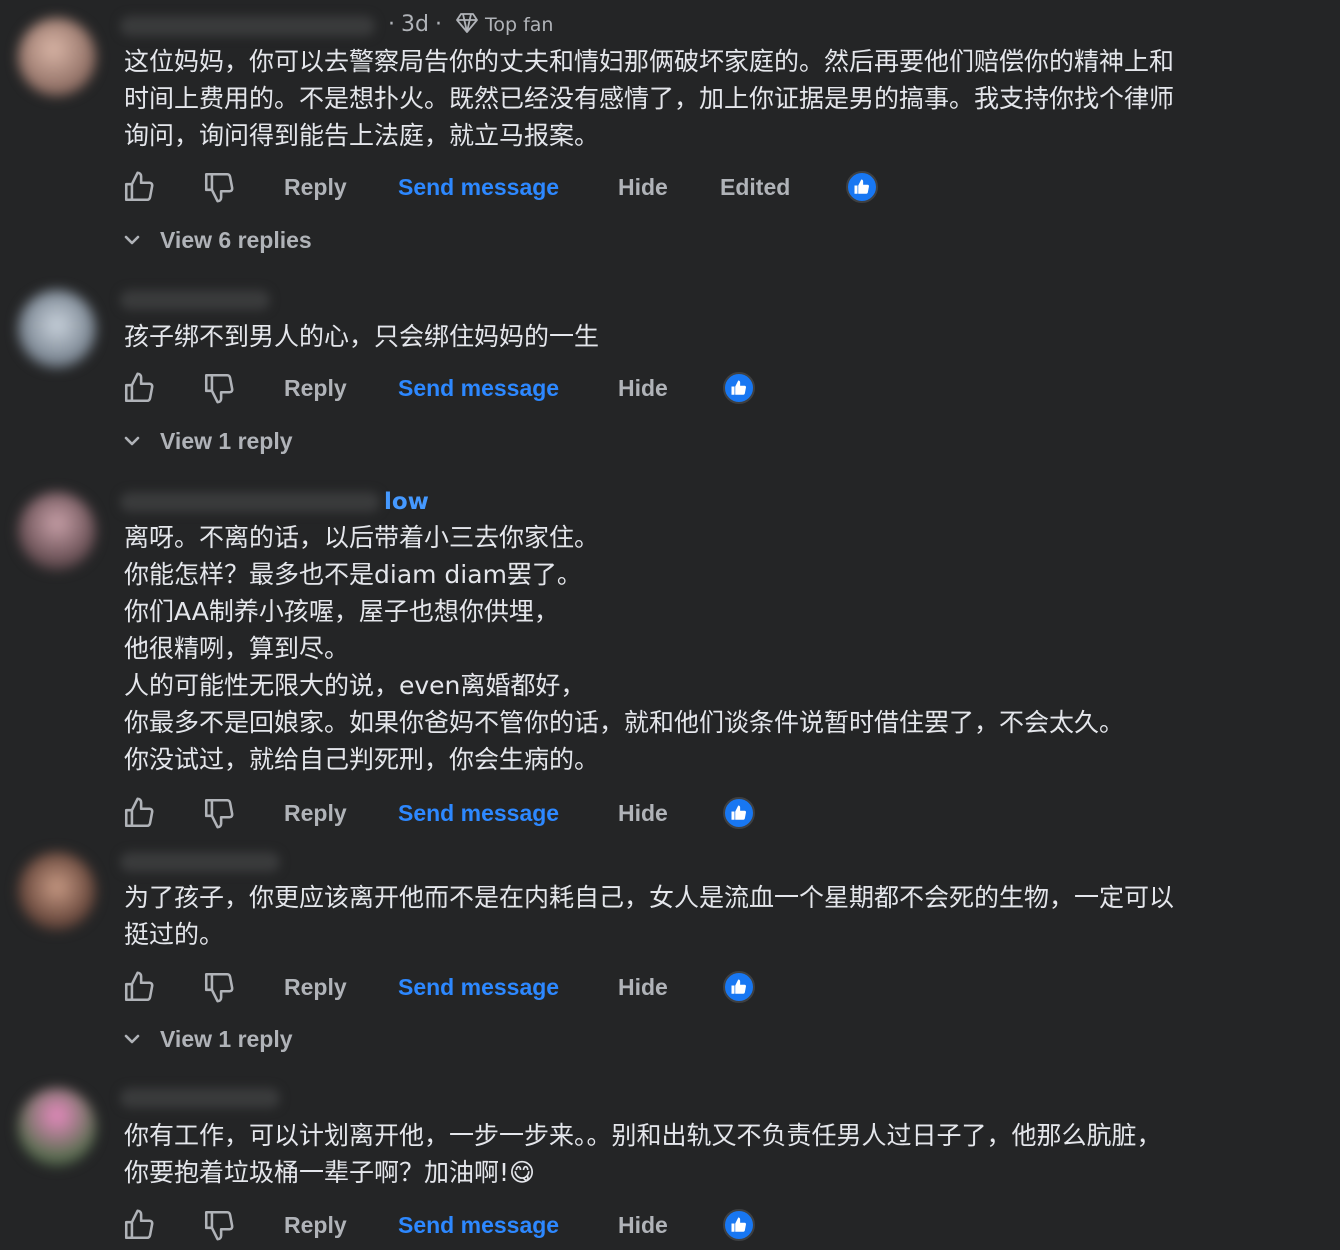 The image size is (1340, 1250). I want to click on comment-time: 3d, so click(415, 24).